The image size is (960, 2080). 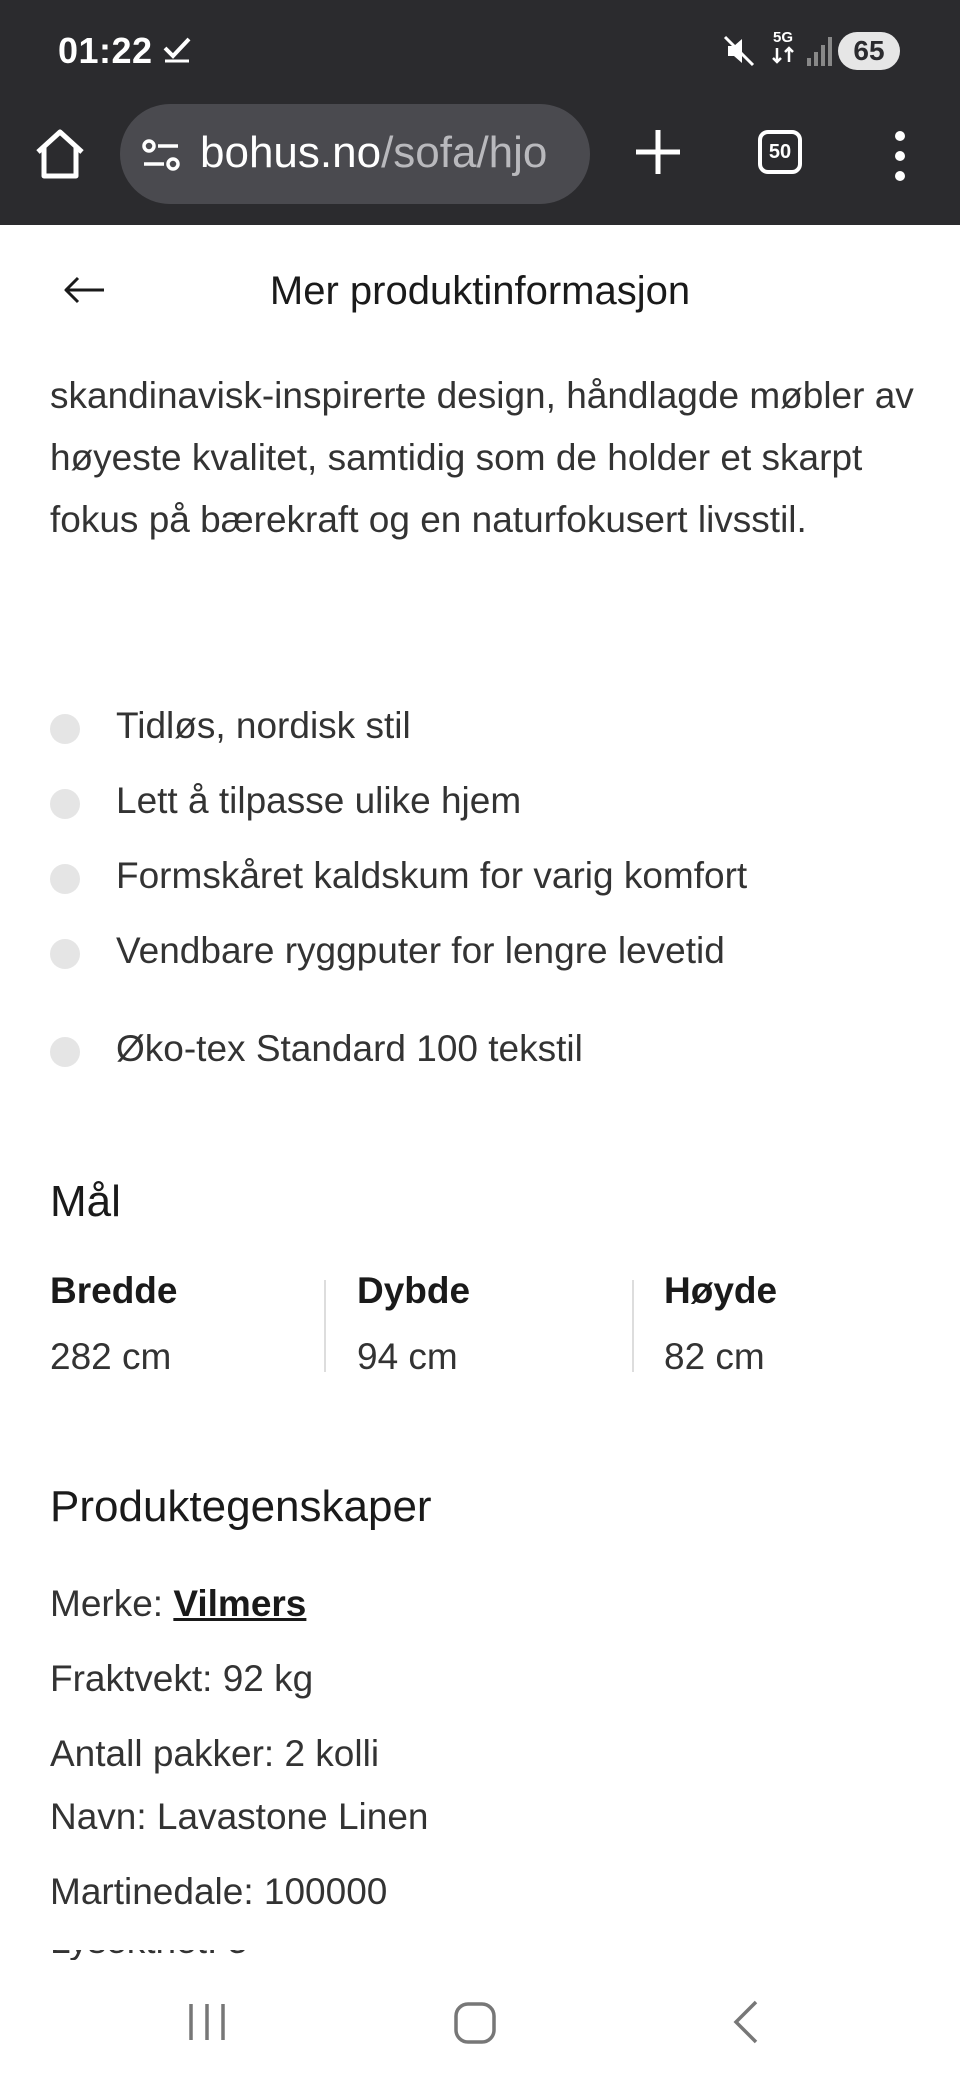 I want to click on properties-heading: Produktegenskaper, so click(x=241, y=1506).